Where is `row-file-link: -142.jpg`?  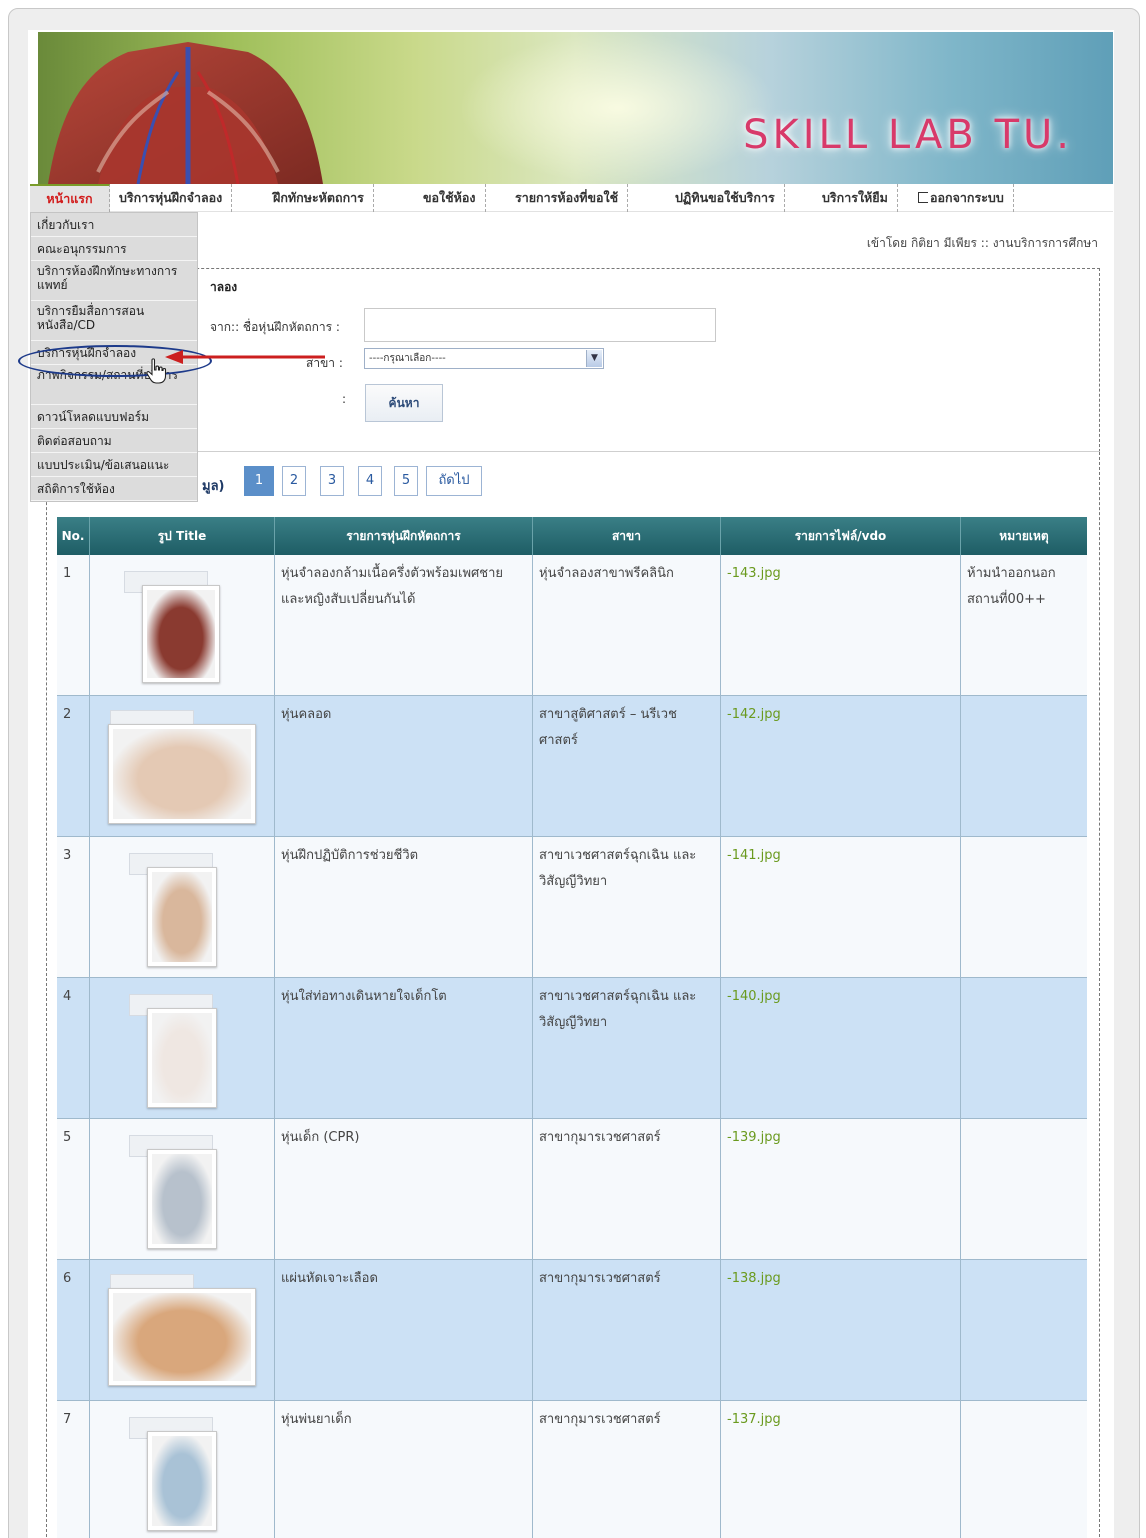 row-file-link: -142.jpg is located at coordinates (841, 766).